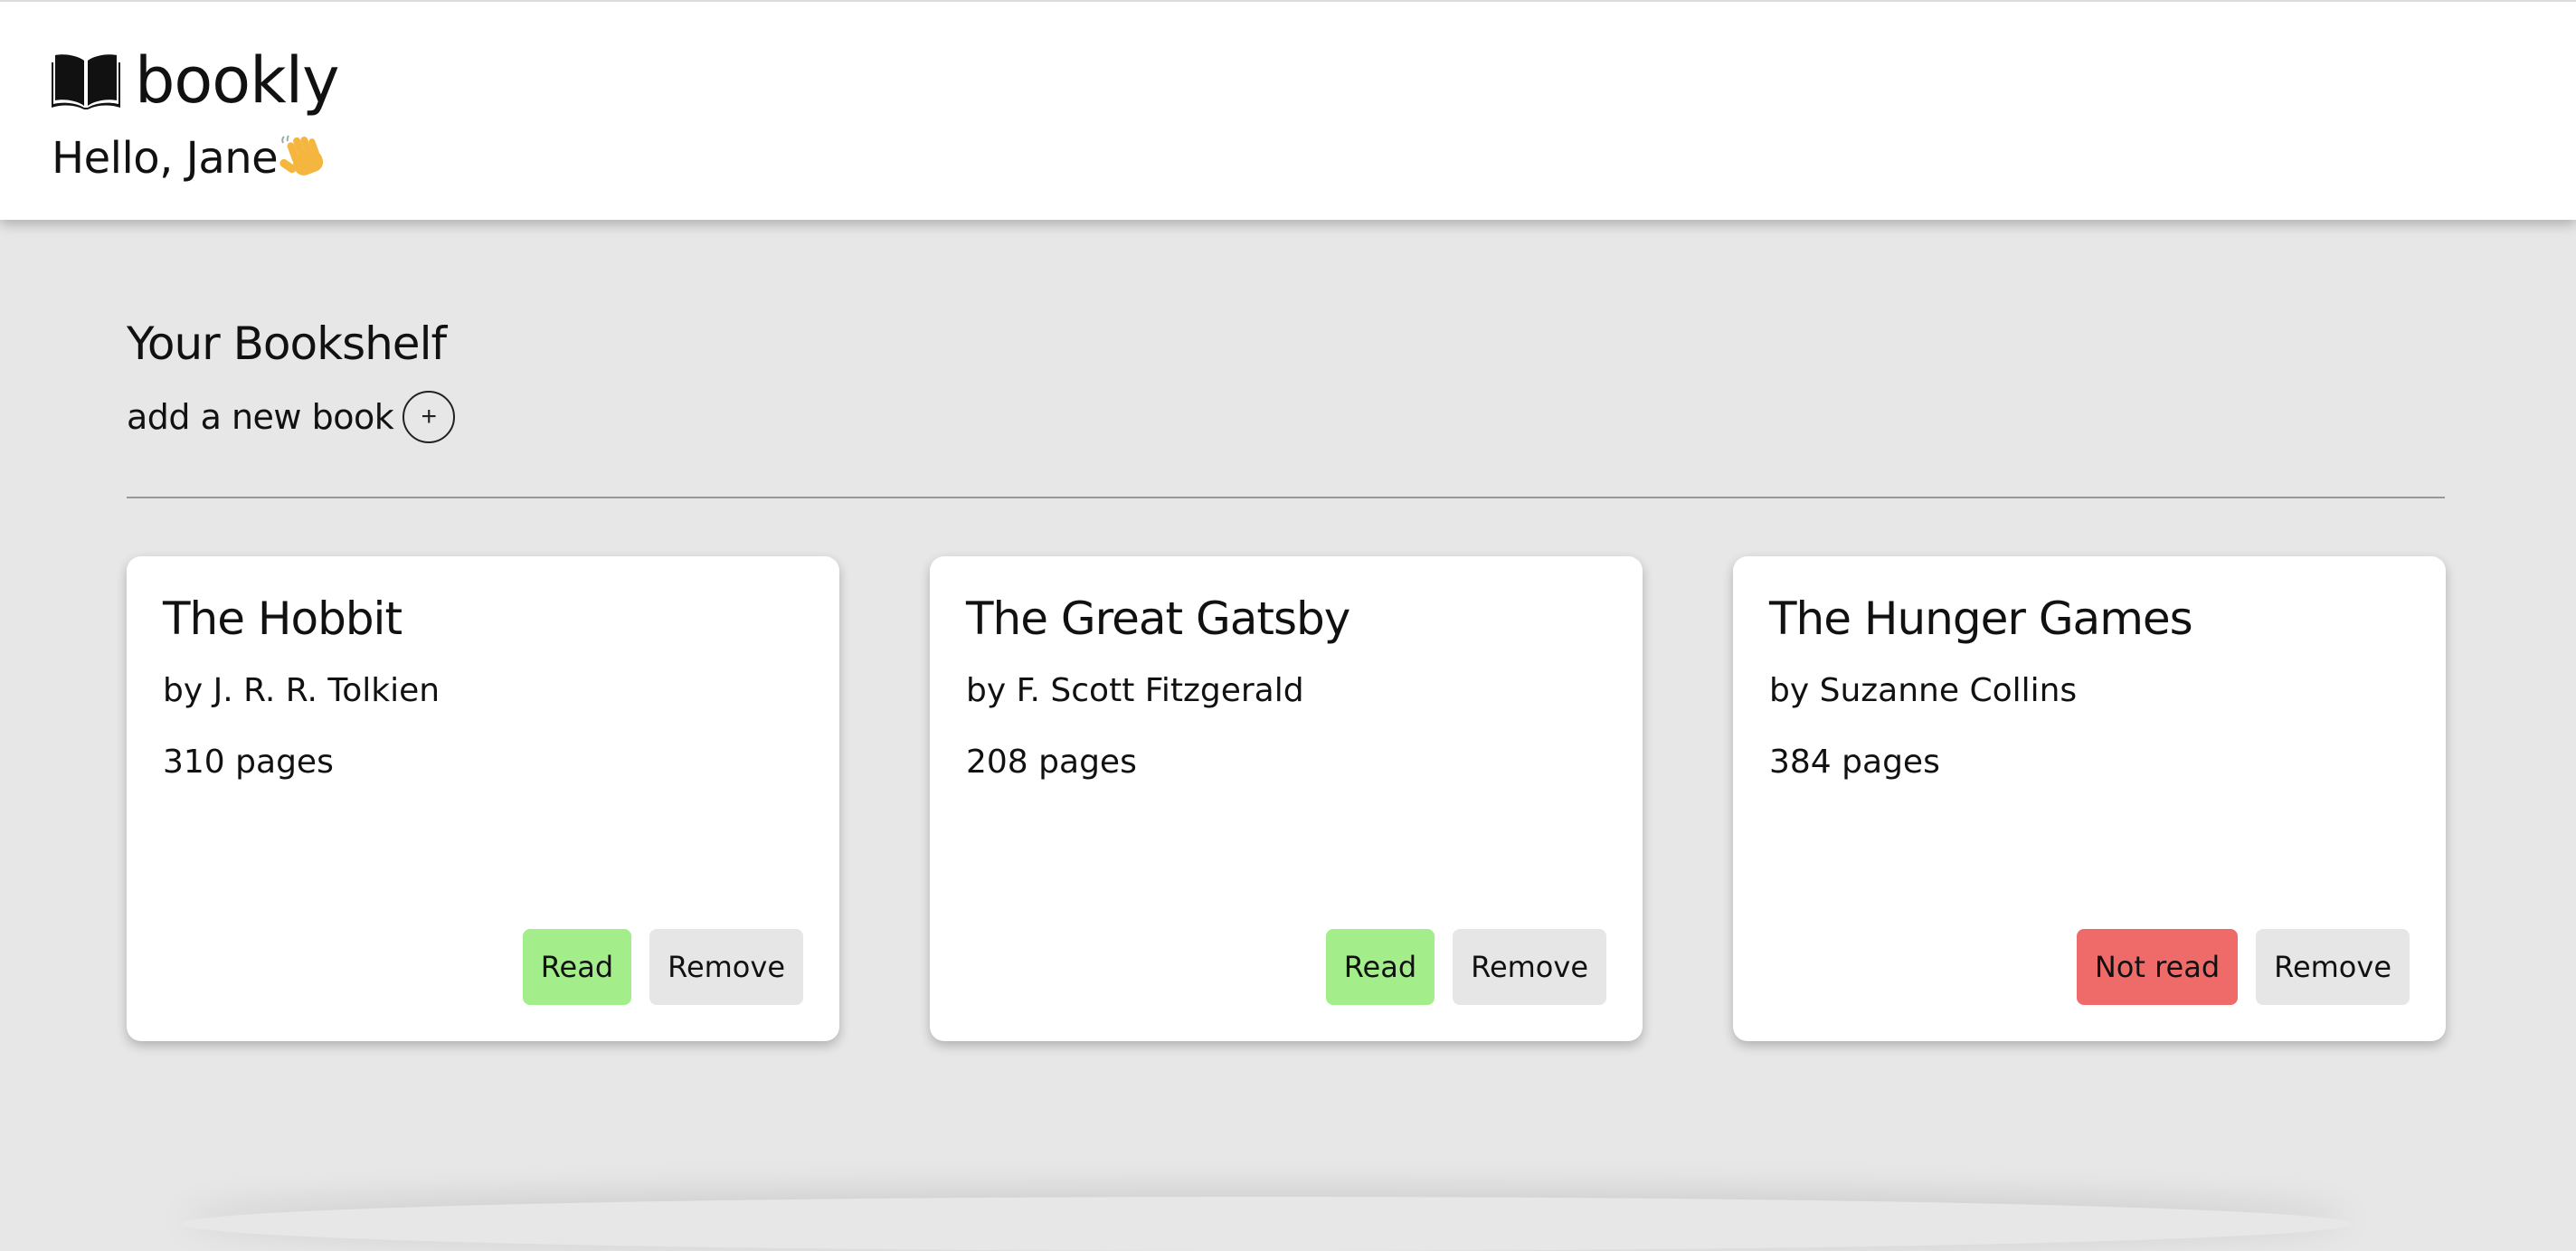  Describe the element at coordinates (1052, 762) in the screenshot. I see `book-pages: 208 pages` at that location.